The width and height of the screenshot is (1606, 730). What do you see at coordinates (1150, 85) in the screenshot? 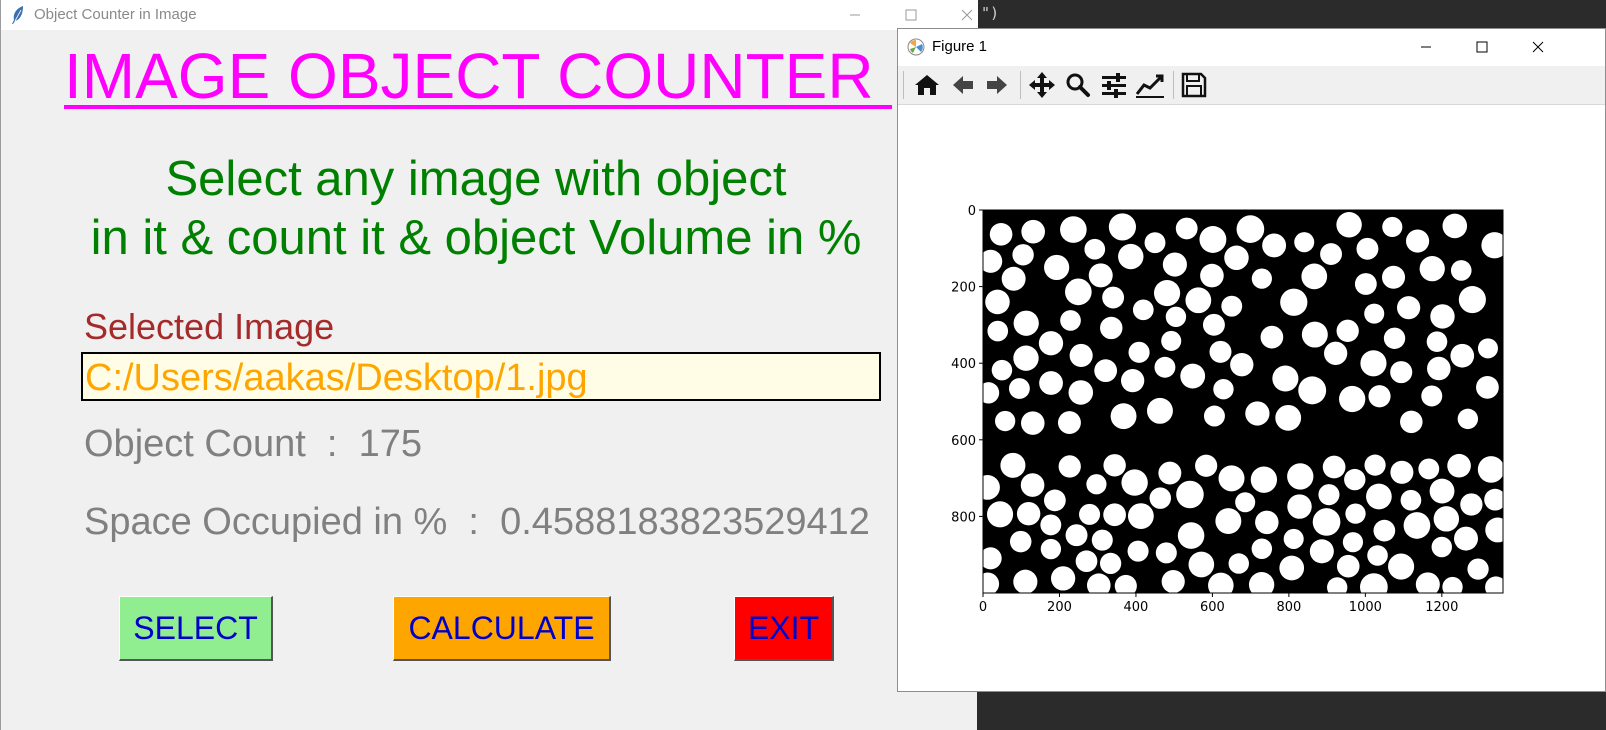
I see `customize-icon` at bounding box center [1150, 85].